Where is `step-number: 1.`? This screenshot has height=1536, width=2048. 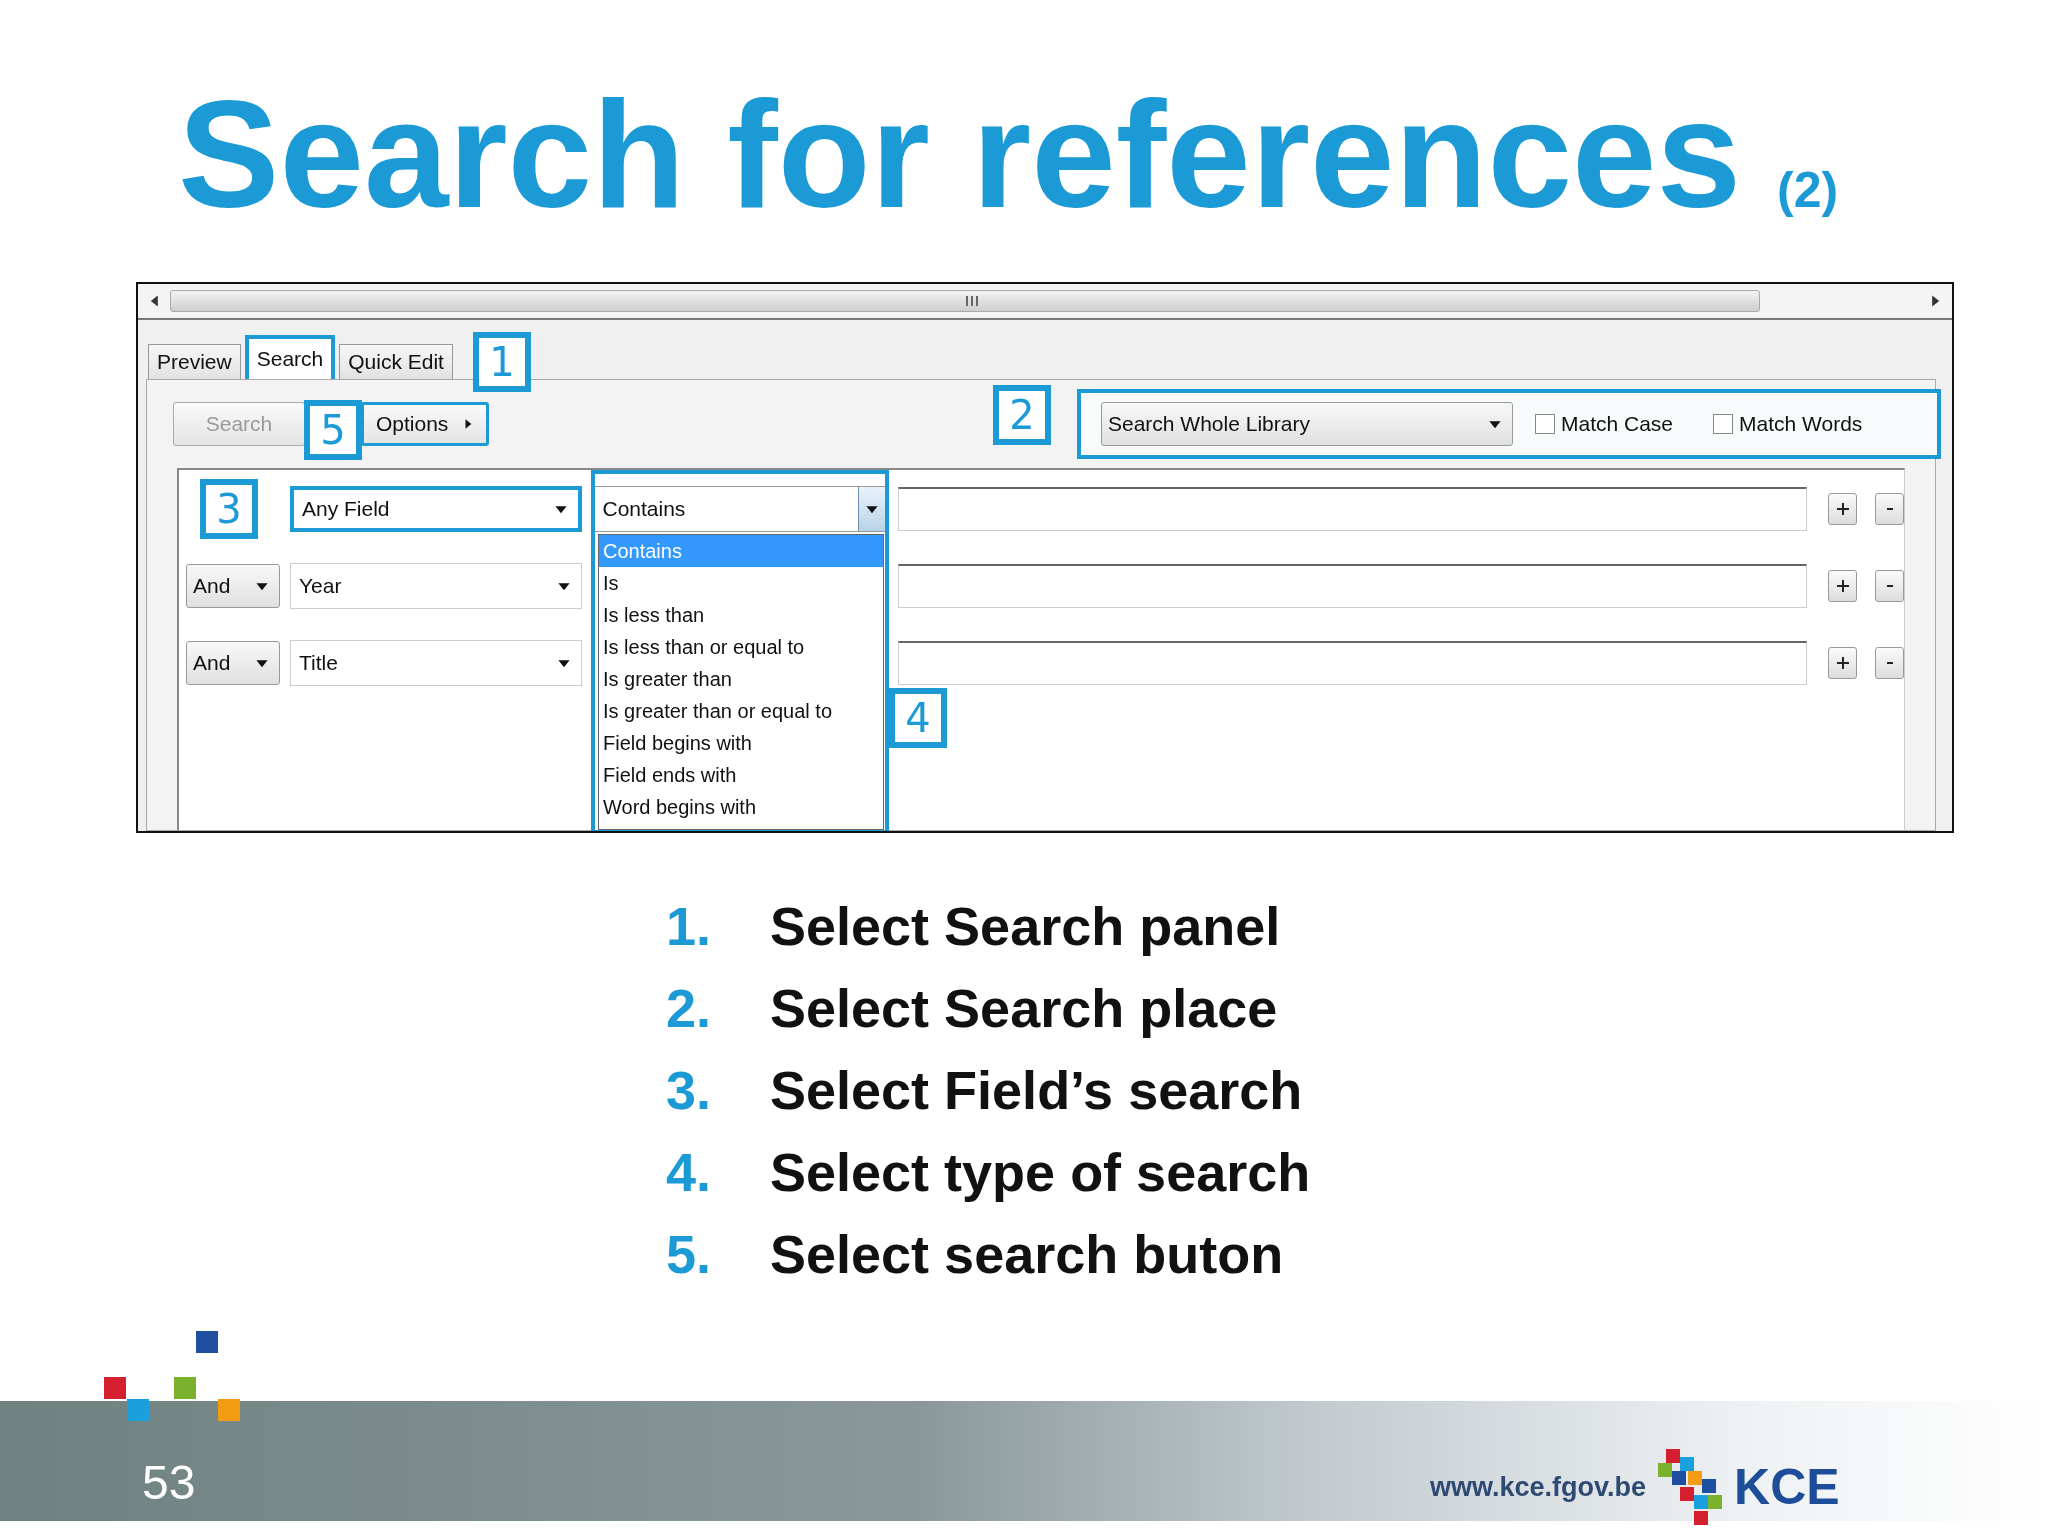
step-number: 1. is located at coordinates (689, 926).